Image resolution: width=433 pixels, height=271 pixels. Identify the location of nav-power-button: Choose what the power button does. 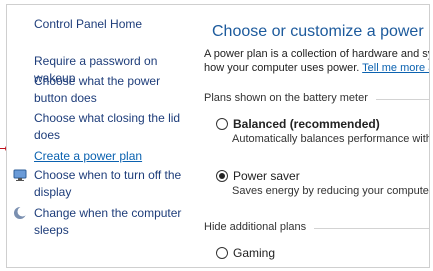
(109, 90).